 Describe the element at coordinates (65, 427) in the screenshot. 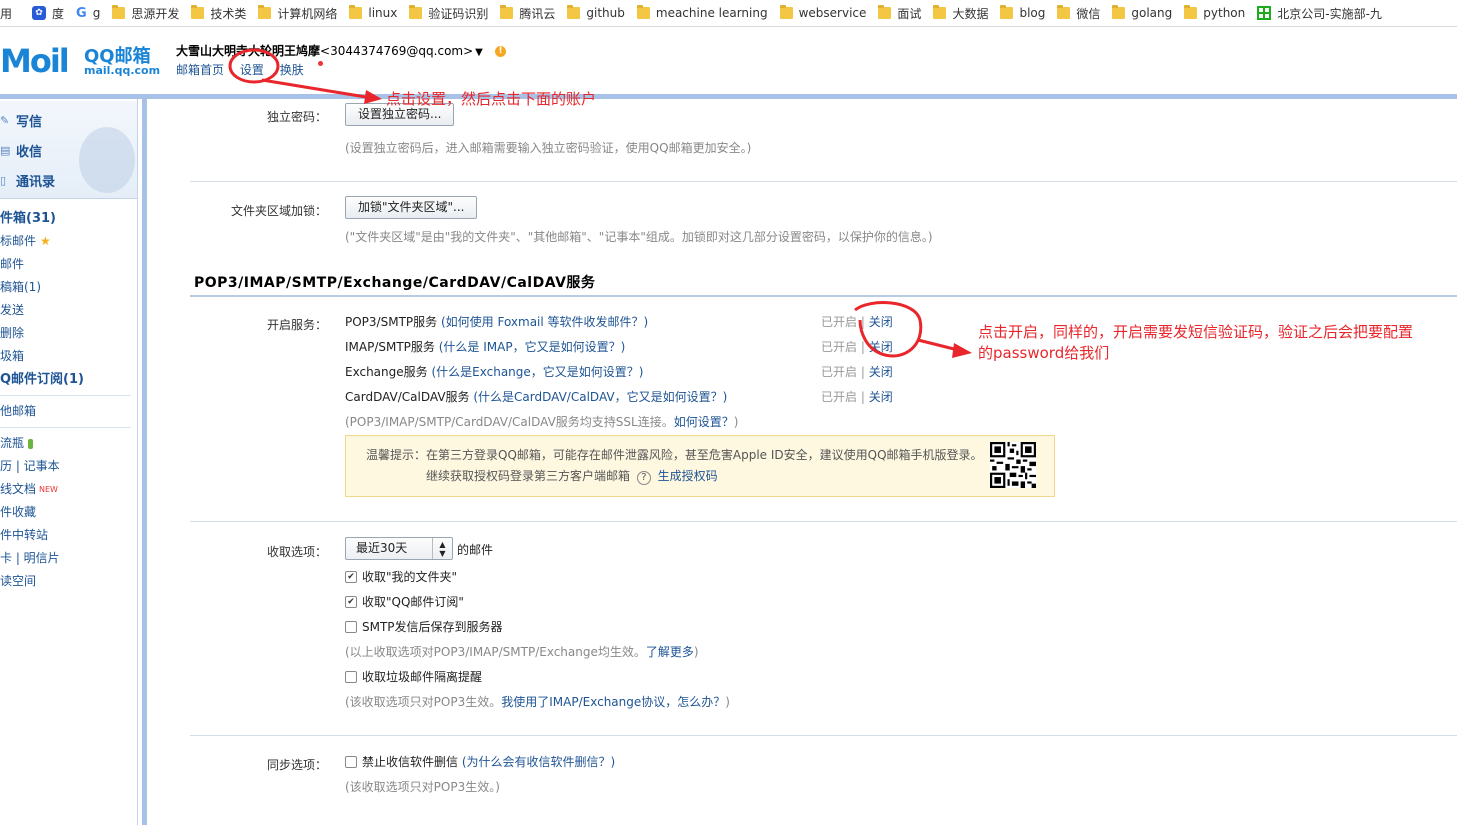

I see `sidebar-divider` at that location.